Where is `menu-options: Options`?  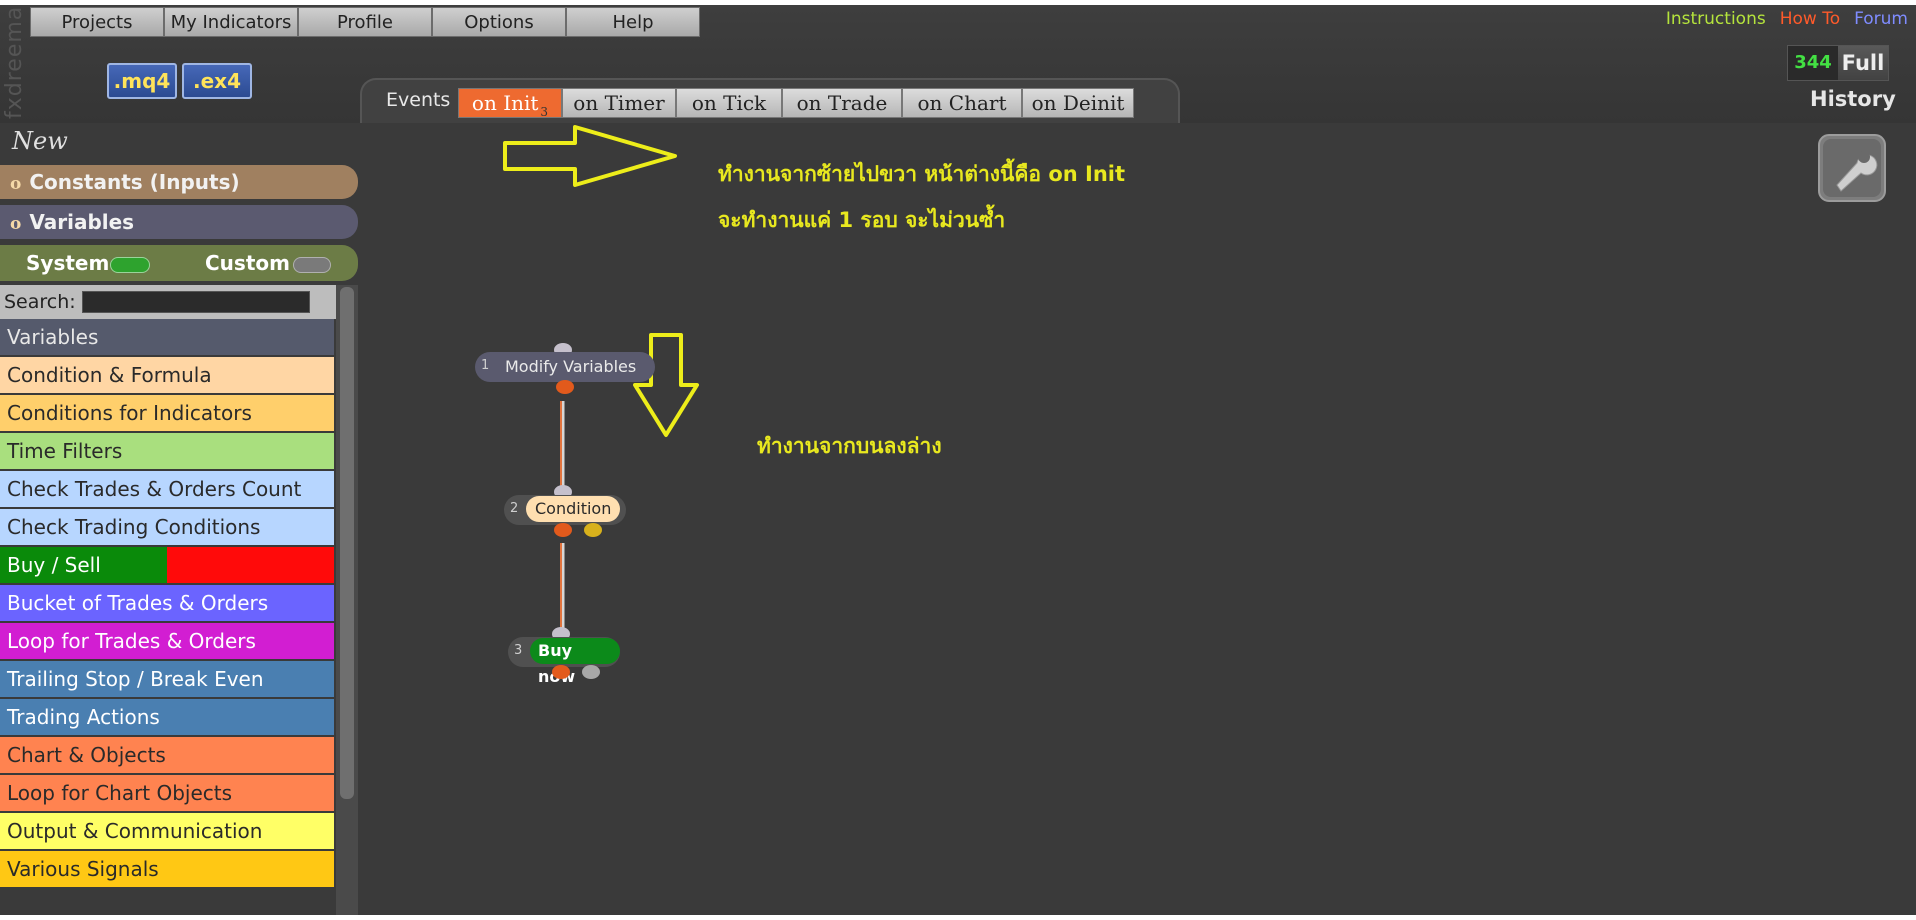 menu-options: Options is located at coordinates (499, 22).